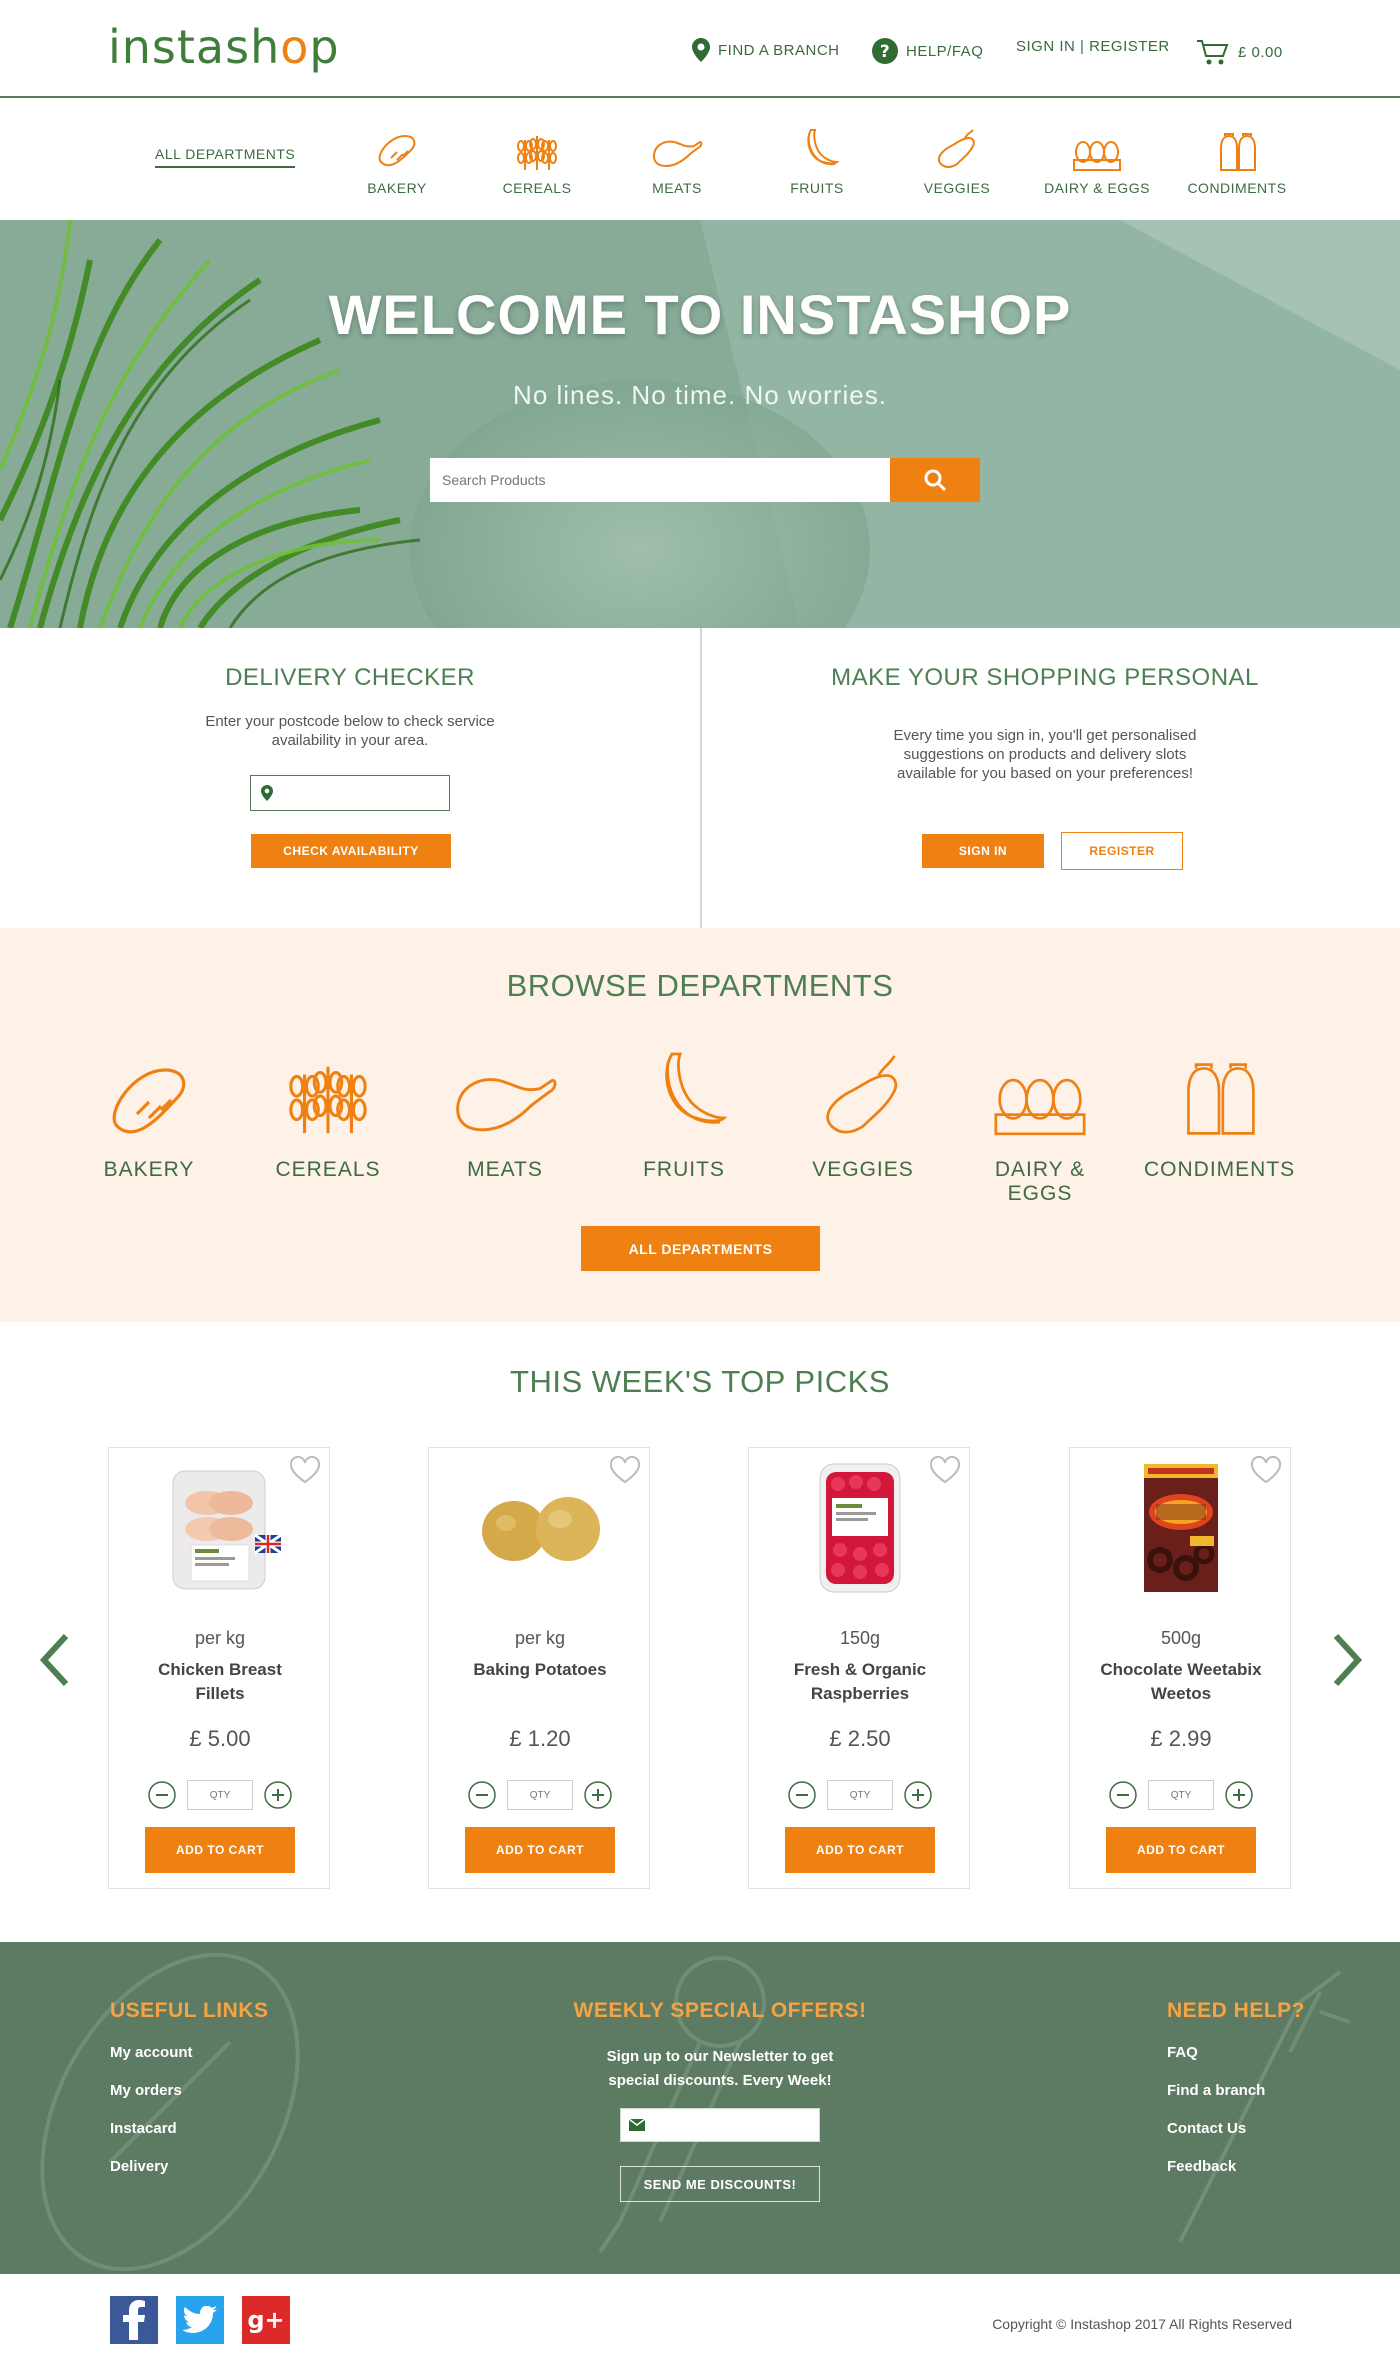 The height and width of the screenshot is (2360, 1400). Describe the element at coordinates (134, 2320) in the screenshot. I see `facebook-icon` at that location.